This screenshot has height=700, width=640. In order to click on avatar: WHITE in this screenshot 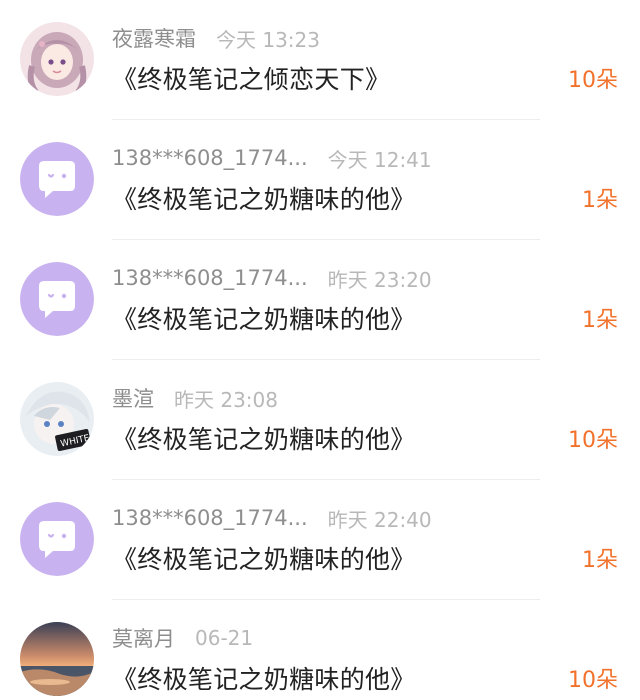, I will do `click(57, 419)`.